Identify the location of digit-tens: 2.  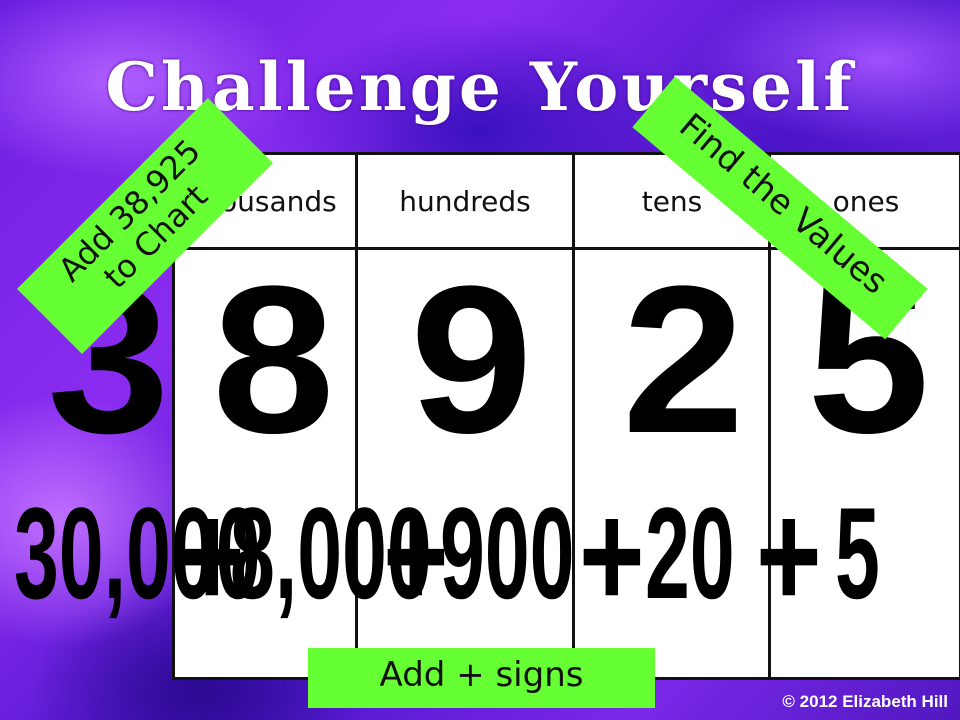
(683, 359).